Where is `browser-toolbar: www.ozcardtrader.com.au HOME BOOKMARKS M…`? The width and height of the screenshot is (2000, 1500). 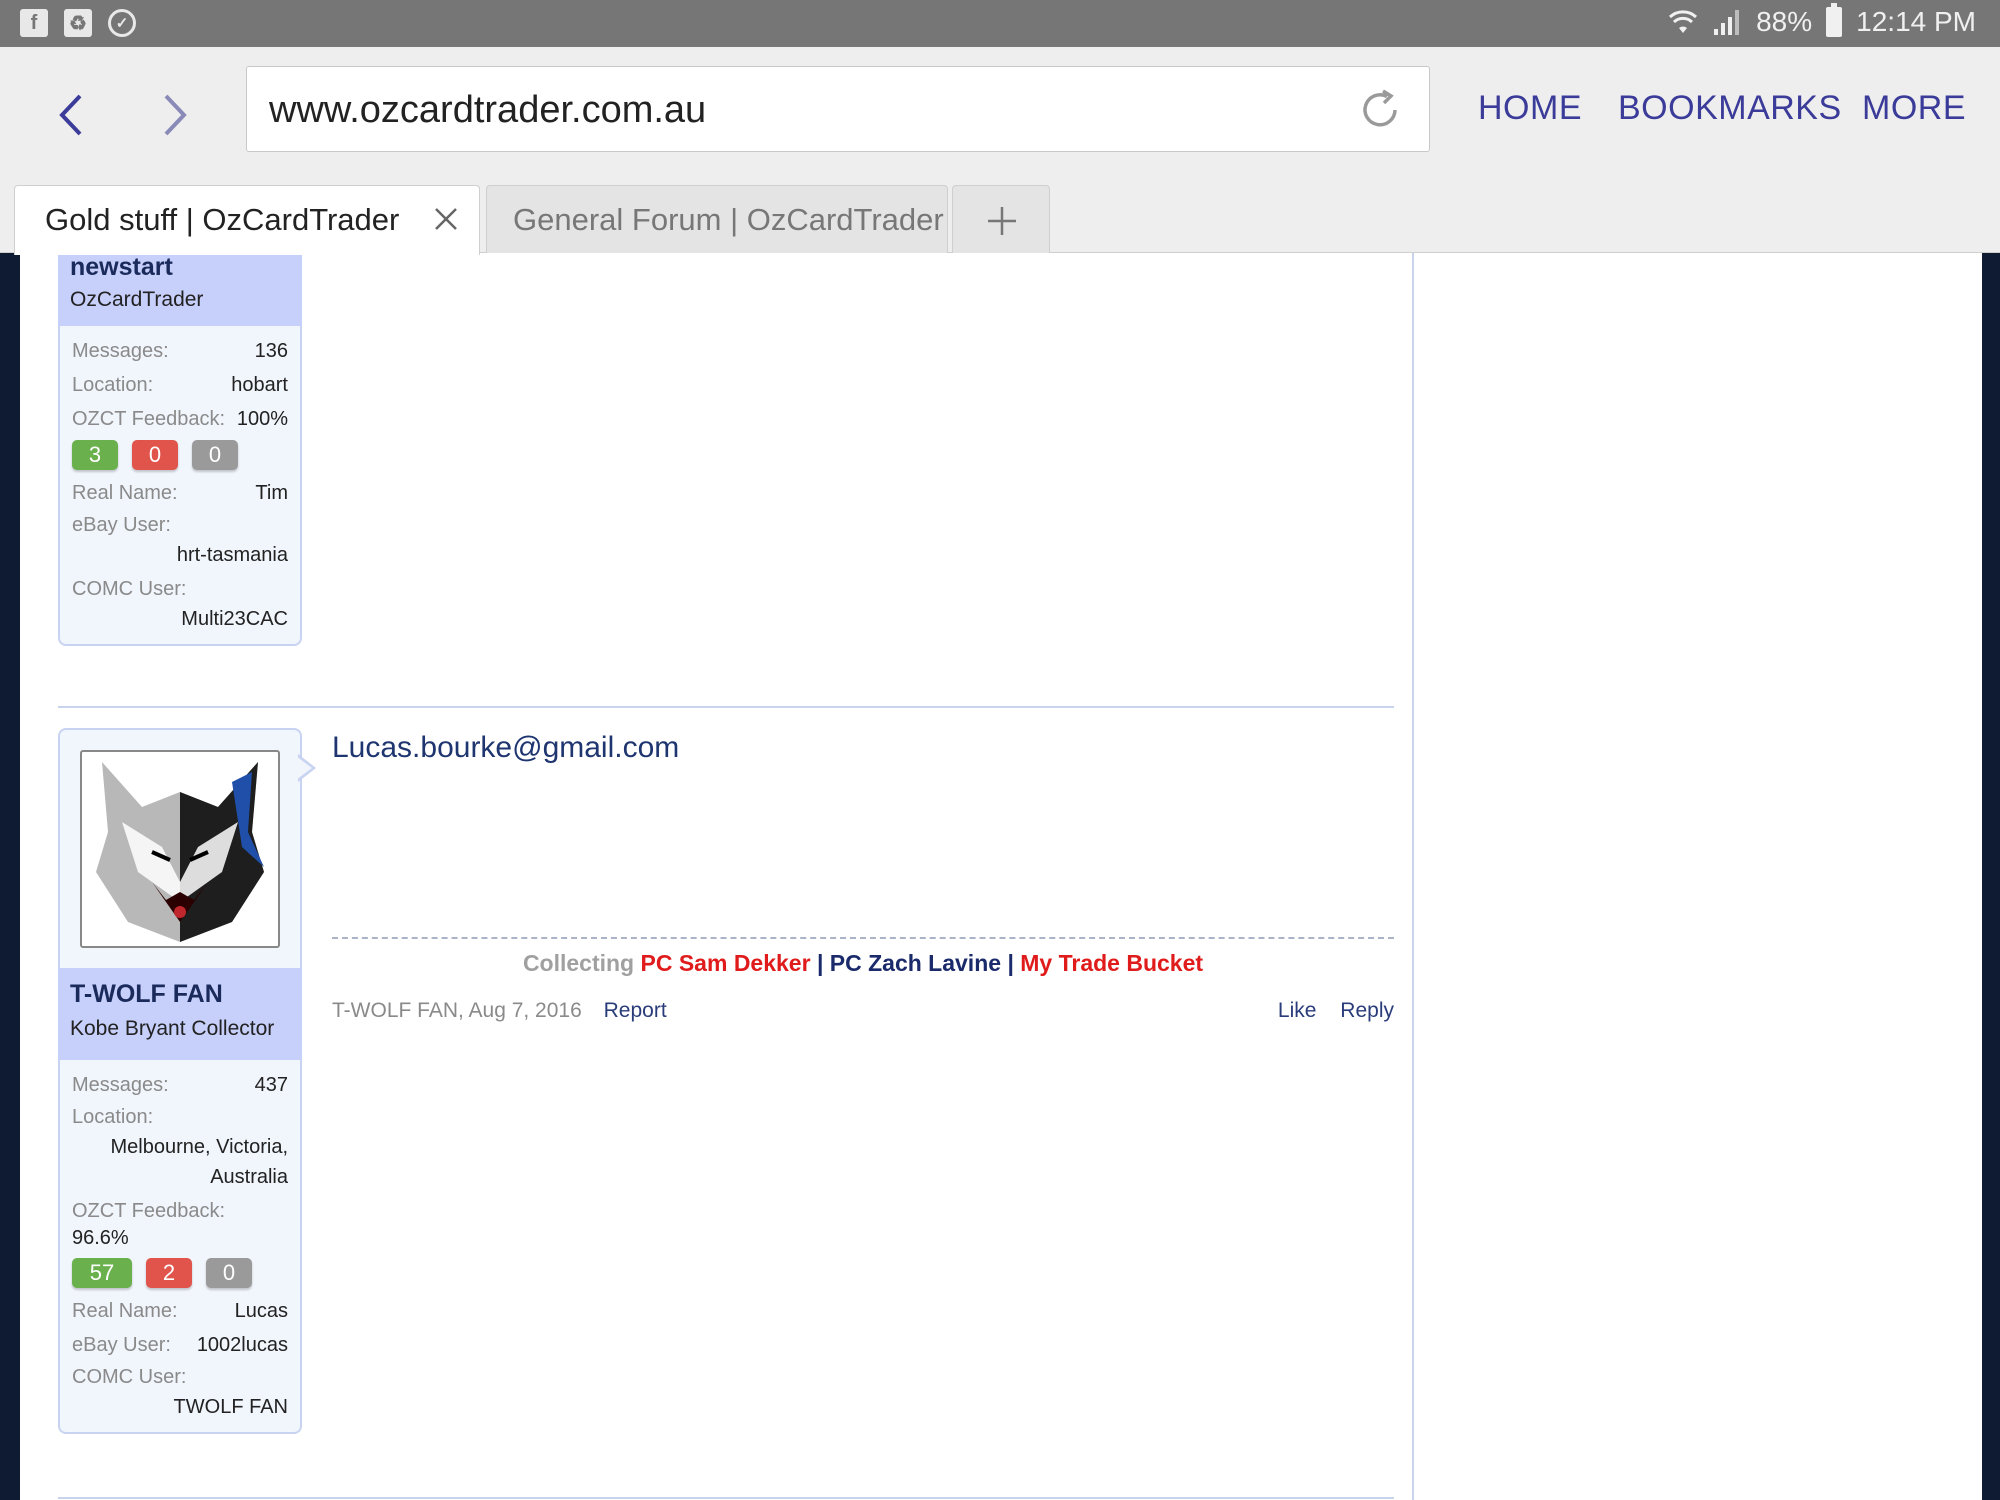
browser-toolbar: www.ozcardtrader.com.au HOME BOOKMARKS M… is located at coordinates (1000, 116).